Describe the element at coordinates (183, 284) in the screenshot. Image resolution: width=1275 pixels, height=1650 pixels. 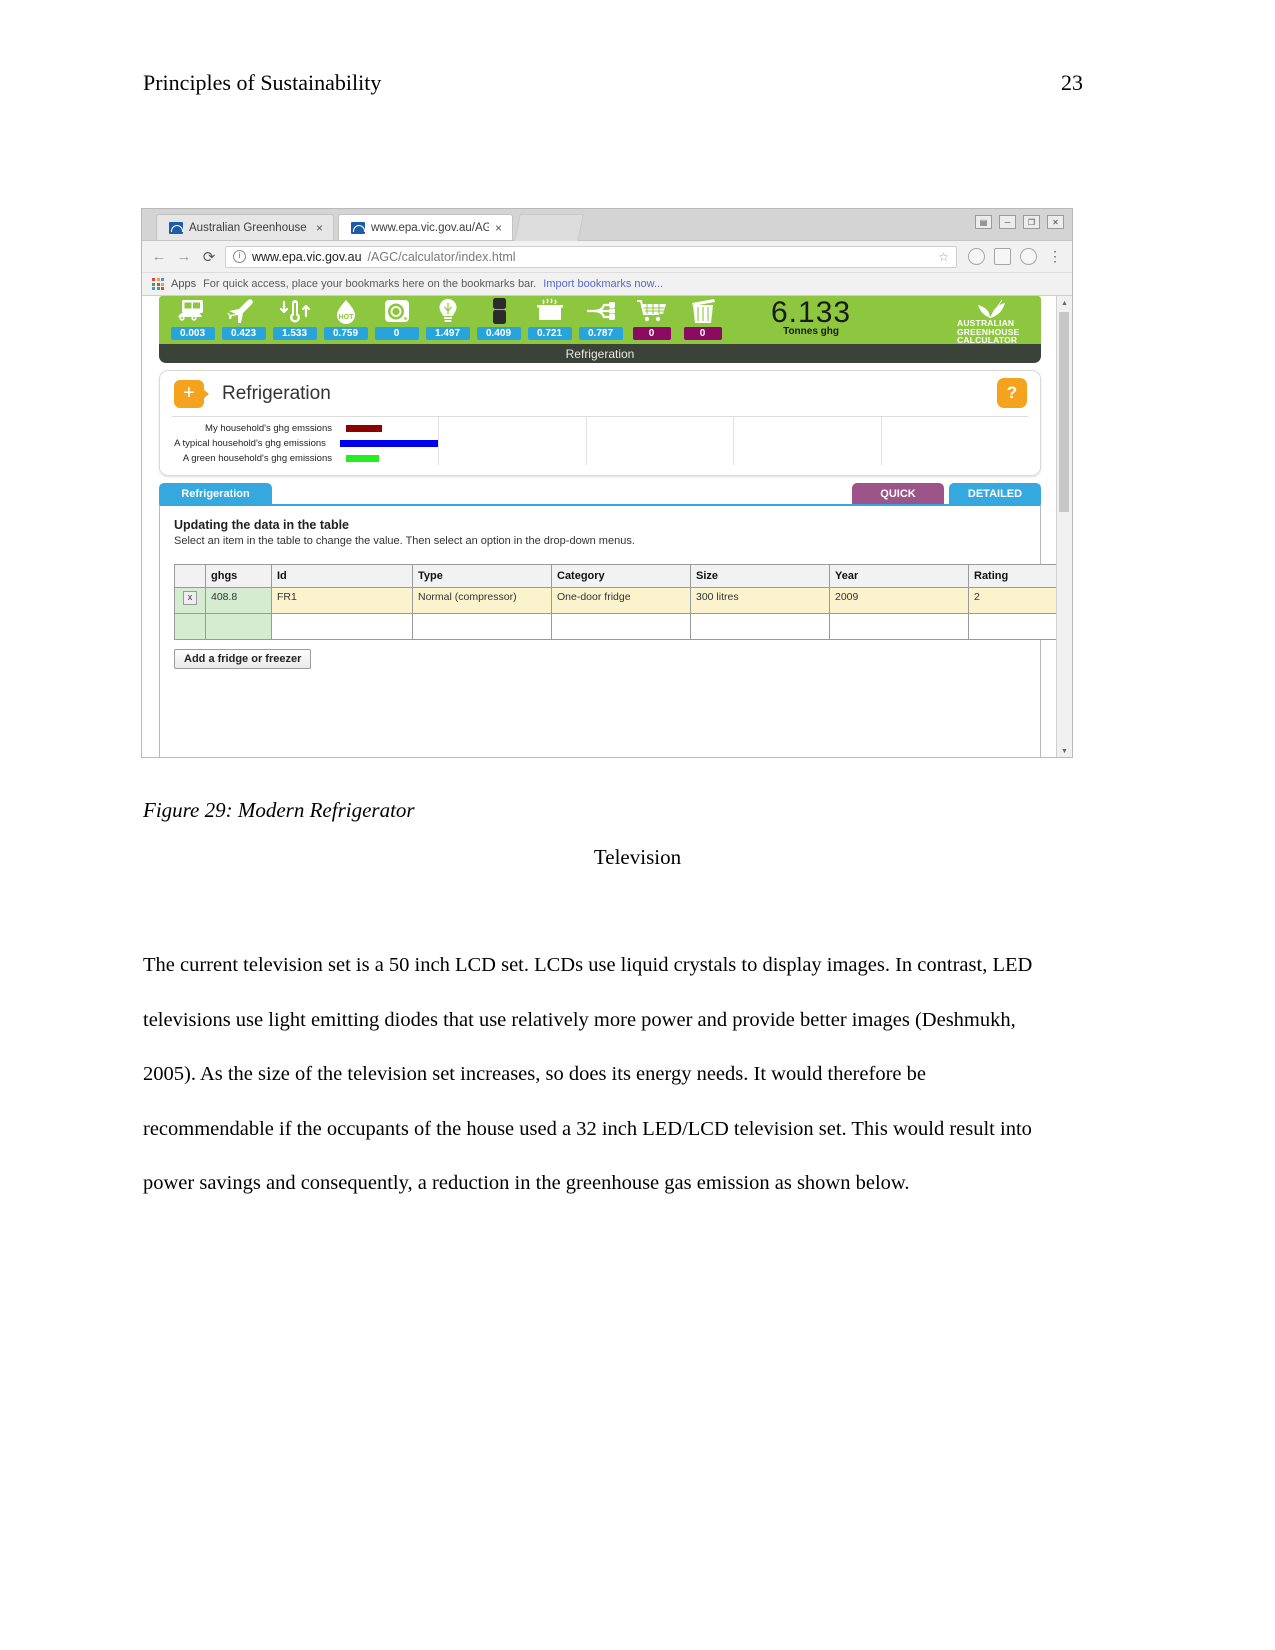
I see `apps-label: Apps` at that location.